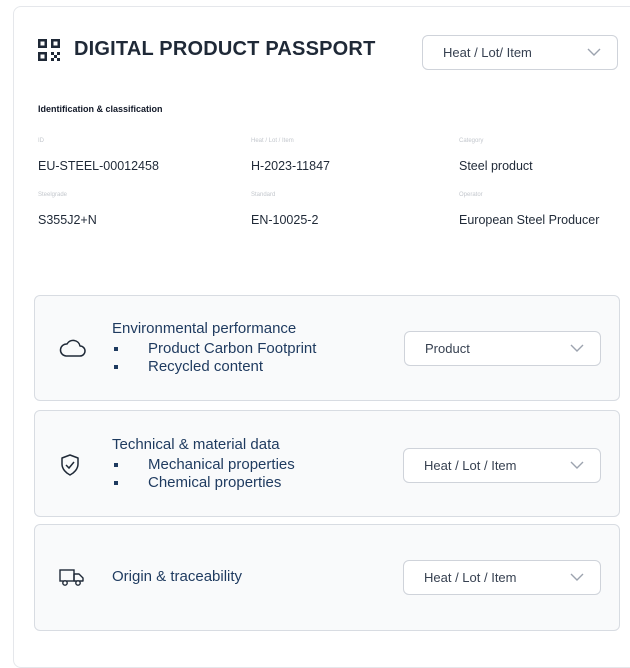 The image size is (630, 668). I want to click on field-label: Standard, so click(263, 195).